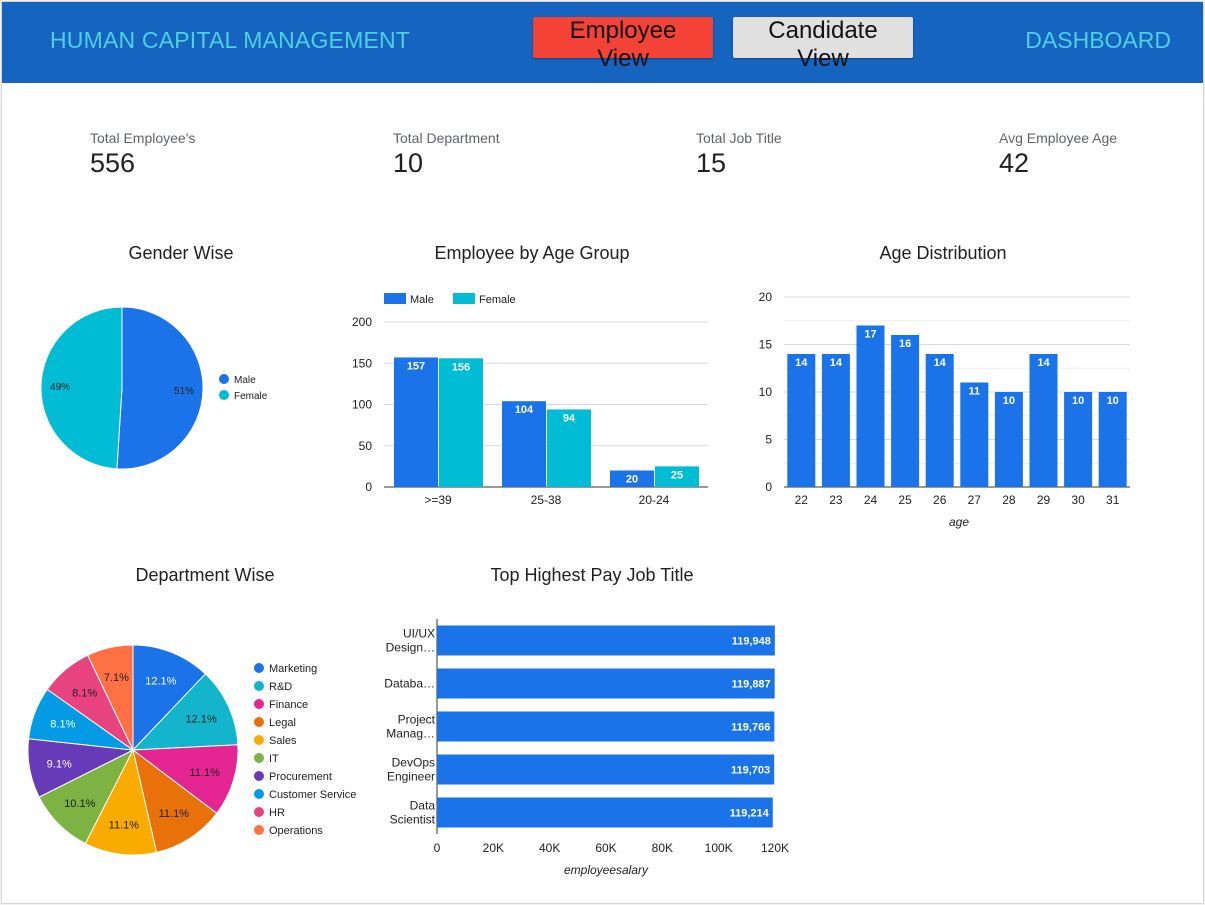 This screenshot has height=905, width=1205. Describe the element at coordinates (606, 870) in the screenshot. I see `top-pay-xlabel: employeesalary` at that location.